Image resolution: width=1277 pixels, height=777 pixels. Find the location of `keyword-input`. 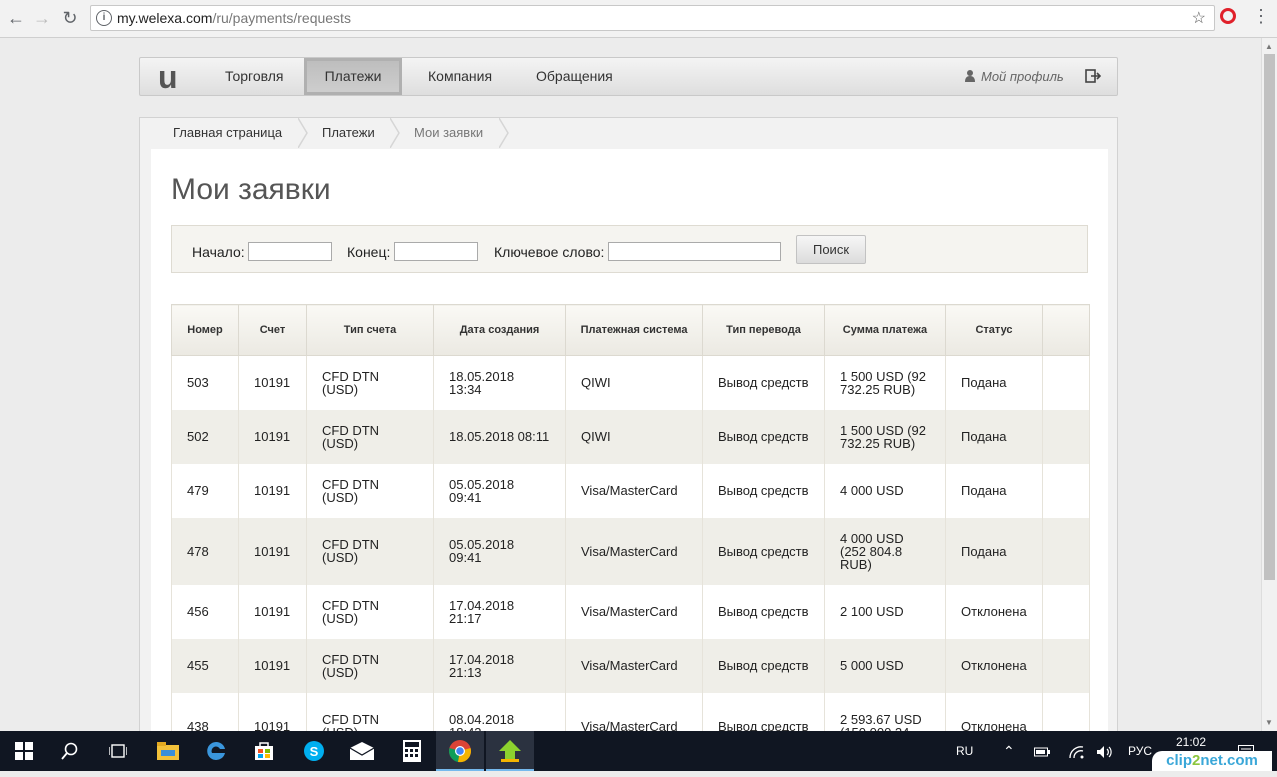

keyword-input is located at coordinates (694, 251).